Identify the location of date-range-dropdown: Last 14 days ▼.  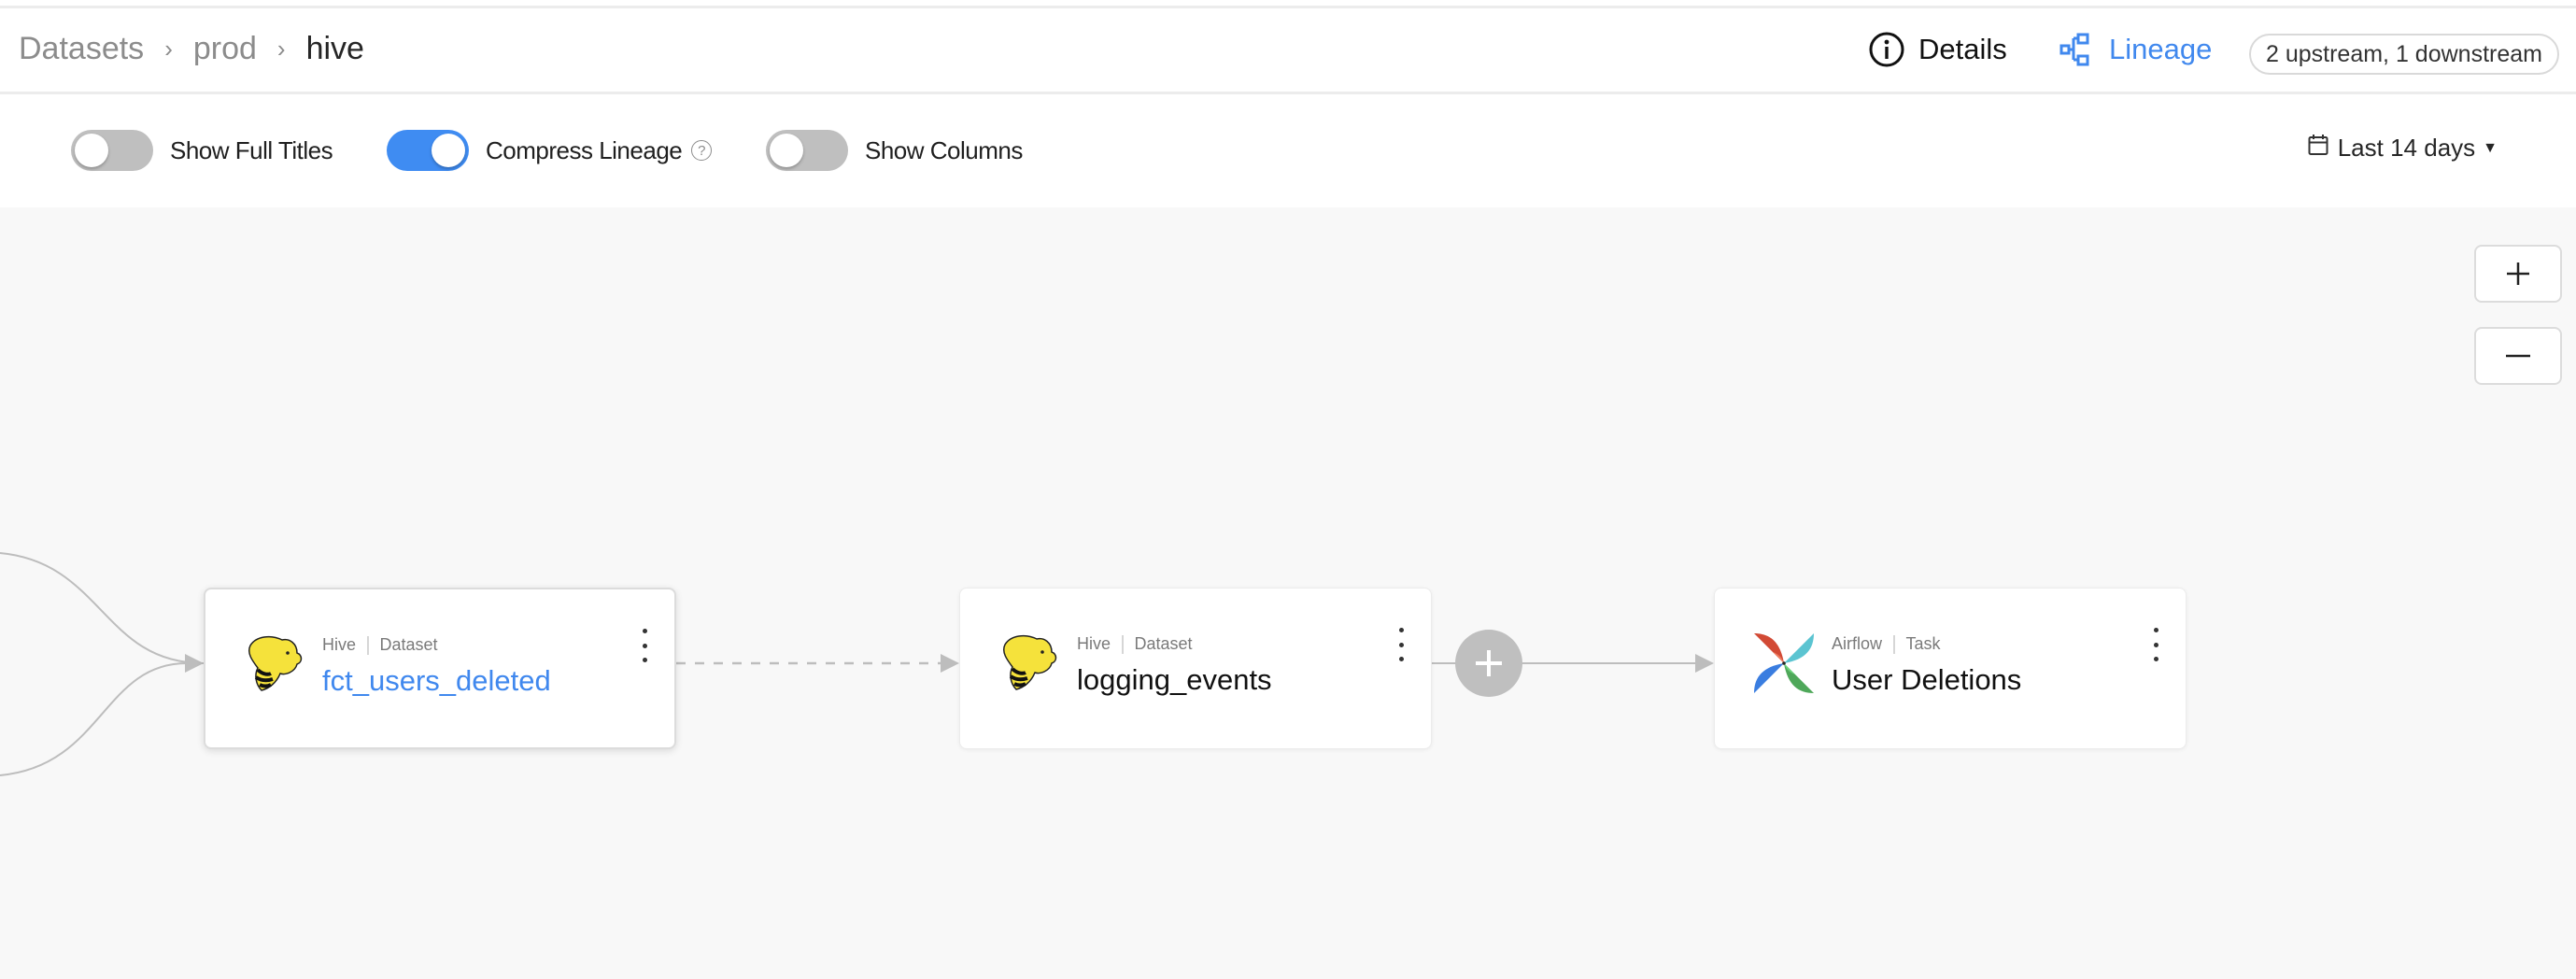
(2403, 148).